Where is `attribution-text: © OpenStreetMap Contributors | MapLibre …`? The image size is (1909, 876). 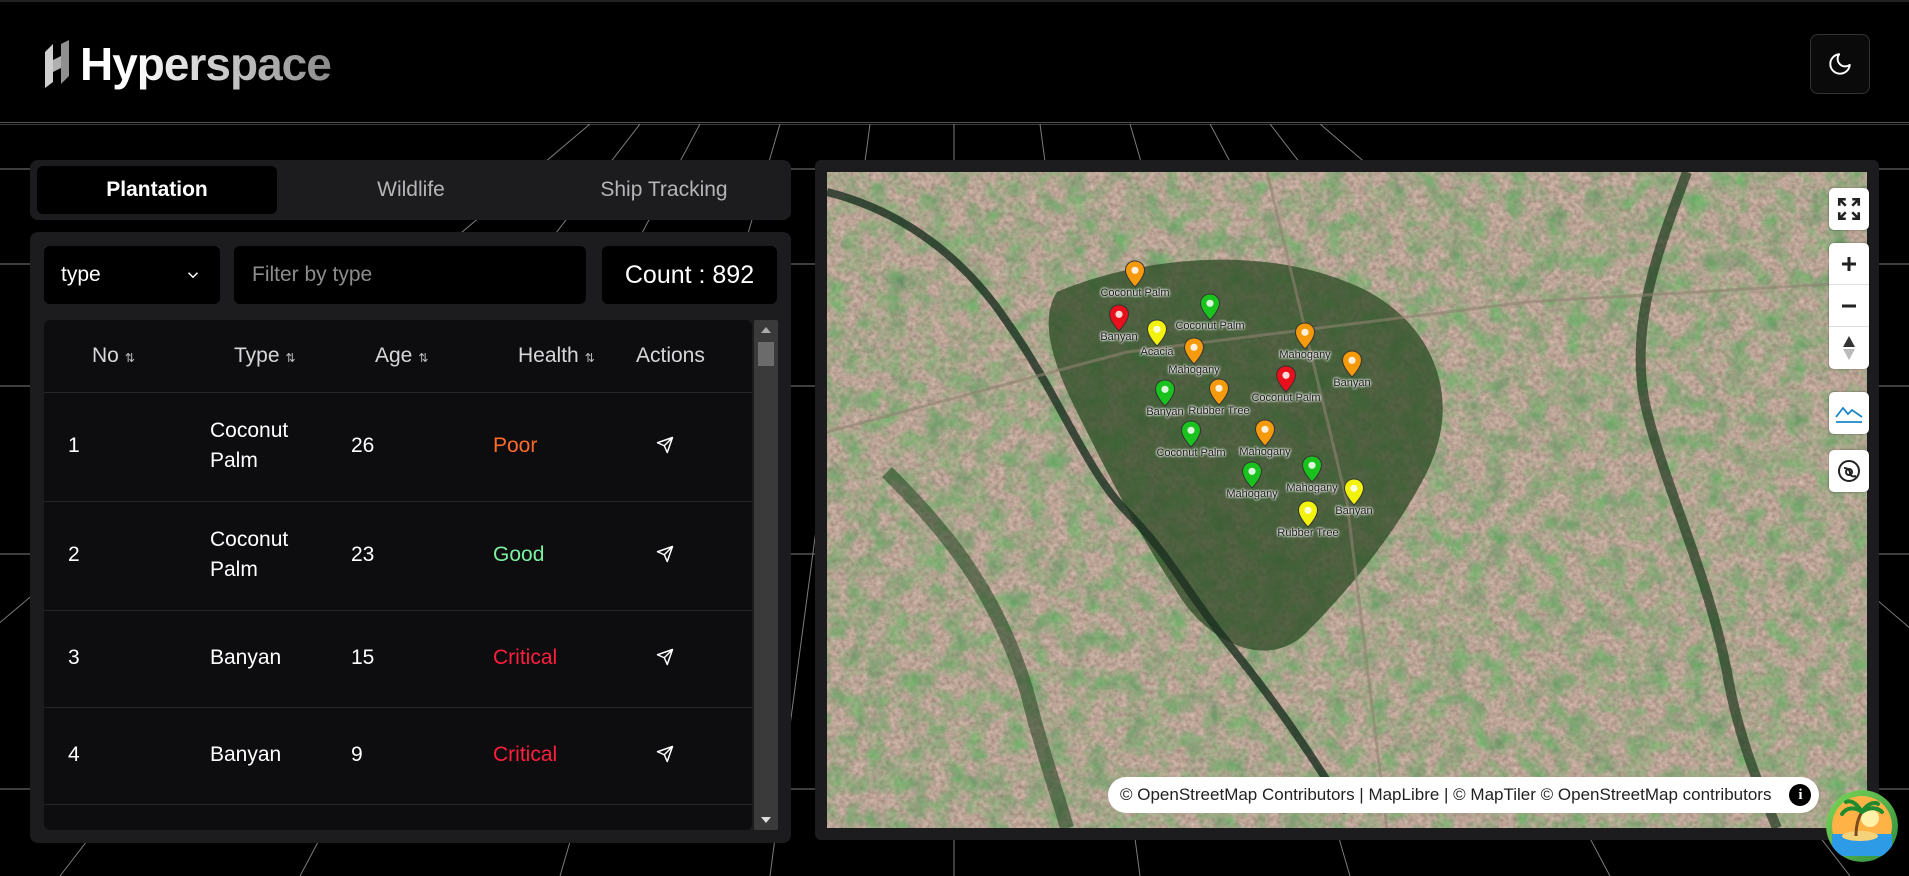
attribution-text: © OpenStreetMap Contributors | MapLibre … is located at coordinates (1446, 794).